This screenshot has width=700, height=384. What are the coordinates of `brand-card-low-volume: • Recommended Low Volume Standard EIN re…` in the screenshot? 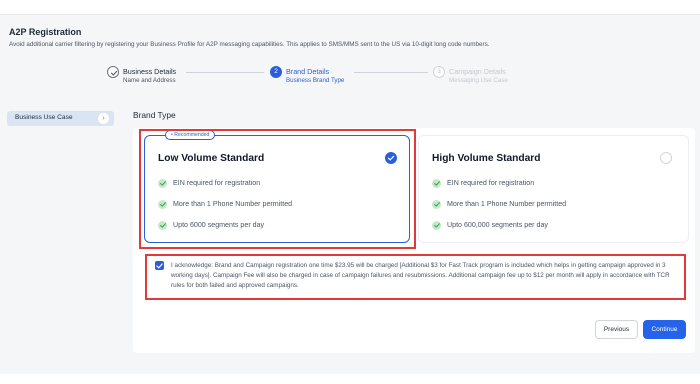 It's located at (277, 186).